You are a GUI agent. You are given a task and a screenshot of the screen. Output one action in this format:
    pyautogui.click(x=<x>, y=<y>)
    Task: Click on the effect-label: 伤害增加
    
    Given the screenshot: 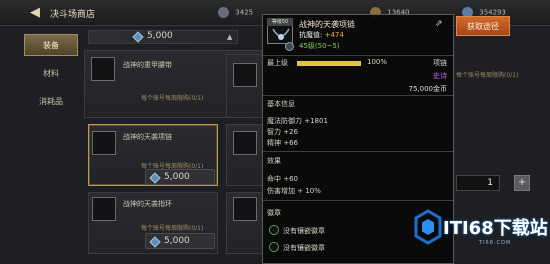 What is the action you would take?
    pyautogui.click(x=281, y=191)
    